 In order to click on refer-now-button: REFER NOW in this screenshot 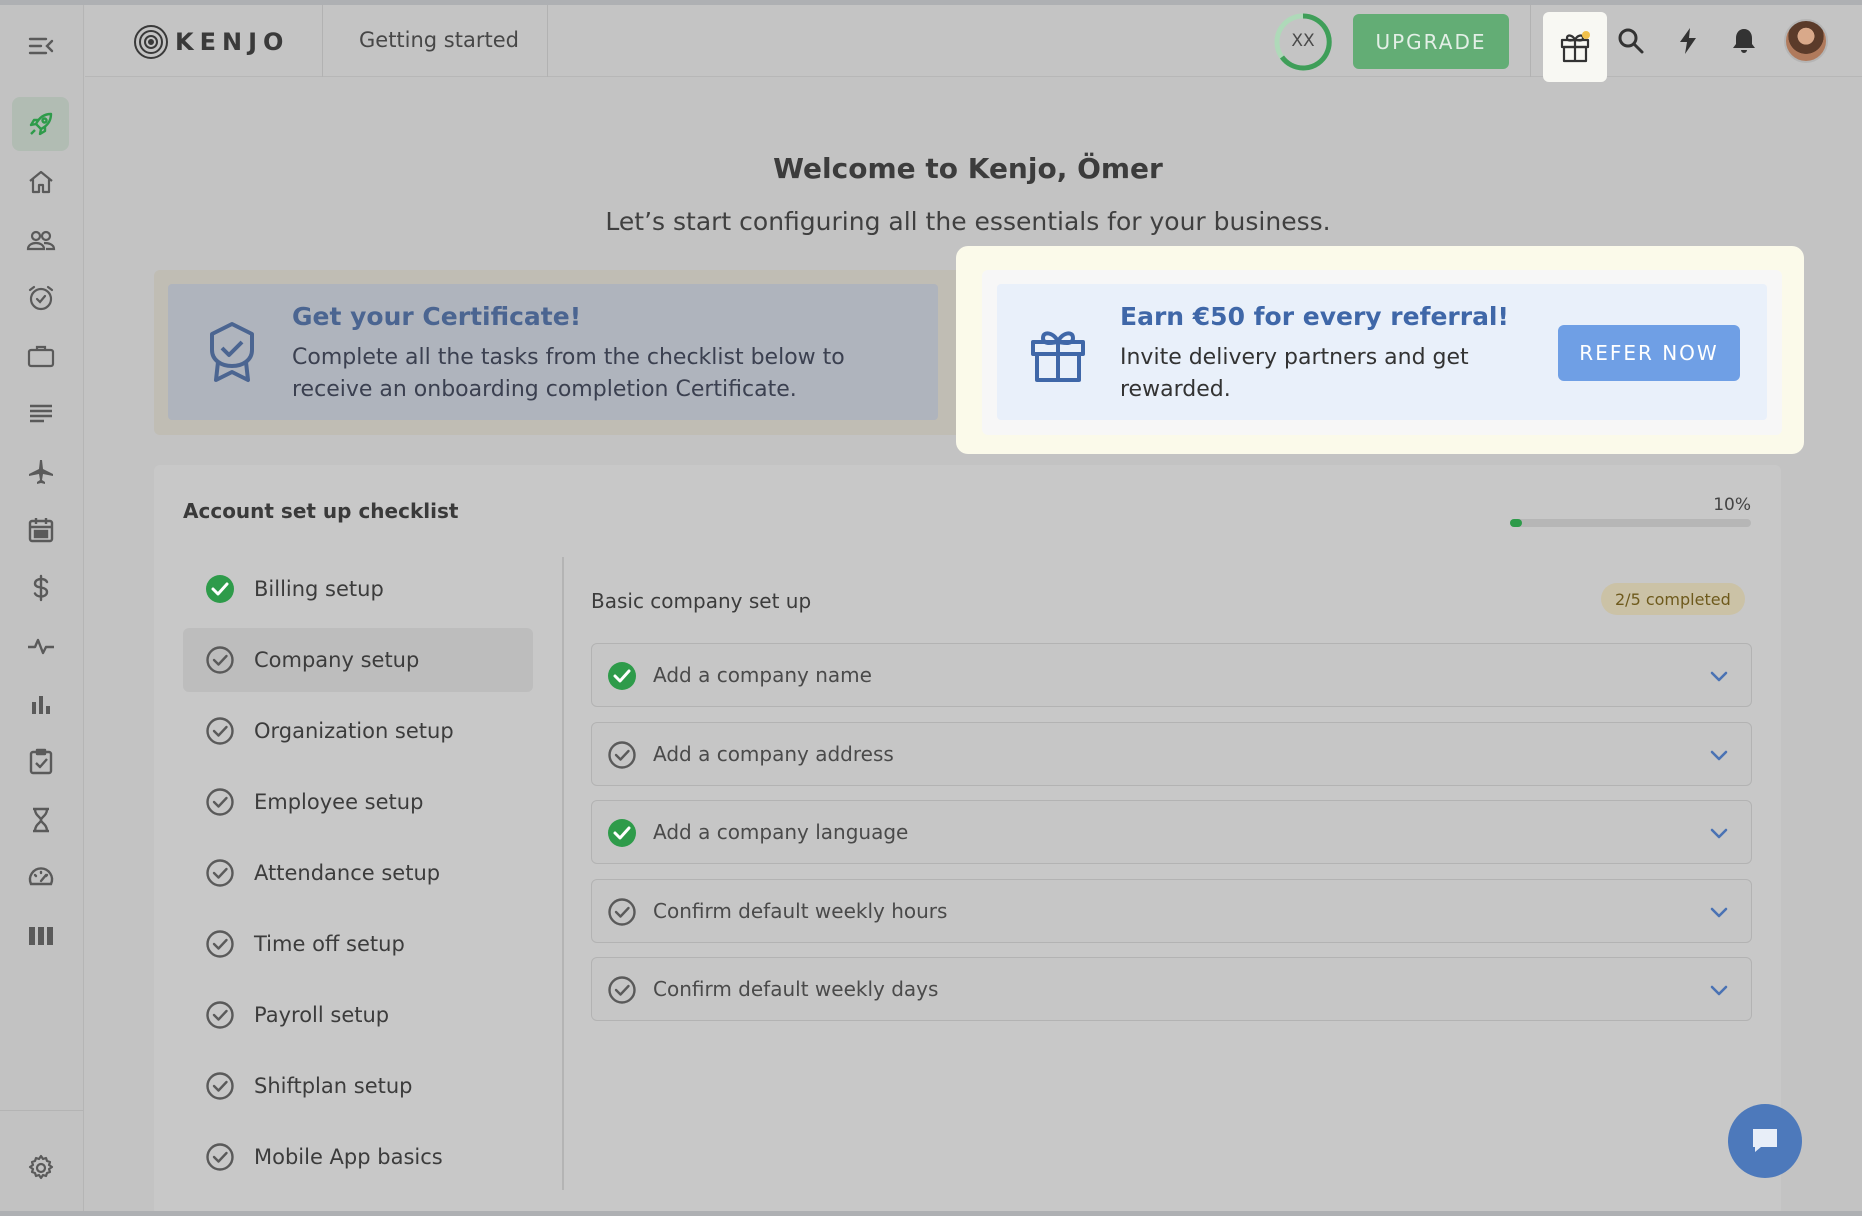, I will do `click(1649, 353)`.